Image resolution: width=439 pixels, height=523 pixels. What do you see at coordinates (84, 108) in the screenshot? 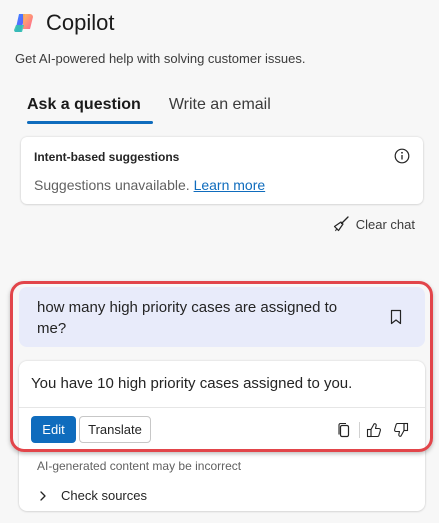
I see `tab-ask-a-question: Ask a question` at bounding box center [84, 108].